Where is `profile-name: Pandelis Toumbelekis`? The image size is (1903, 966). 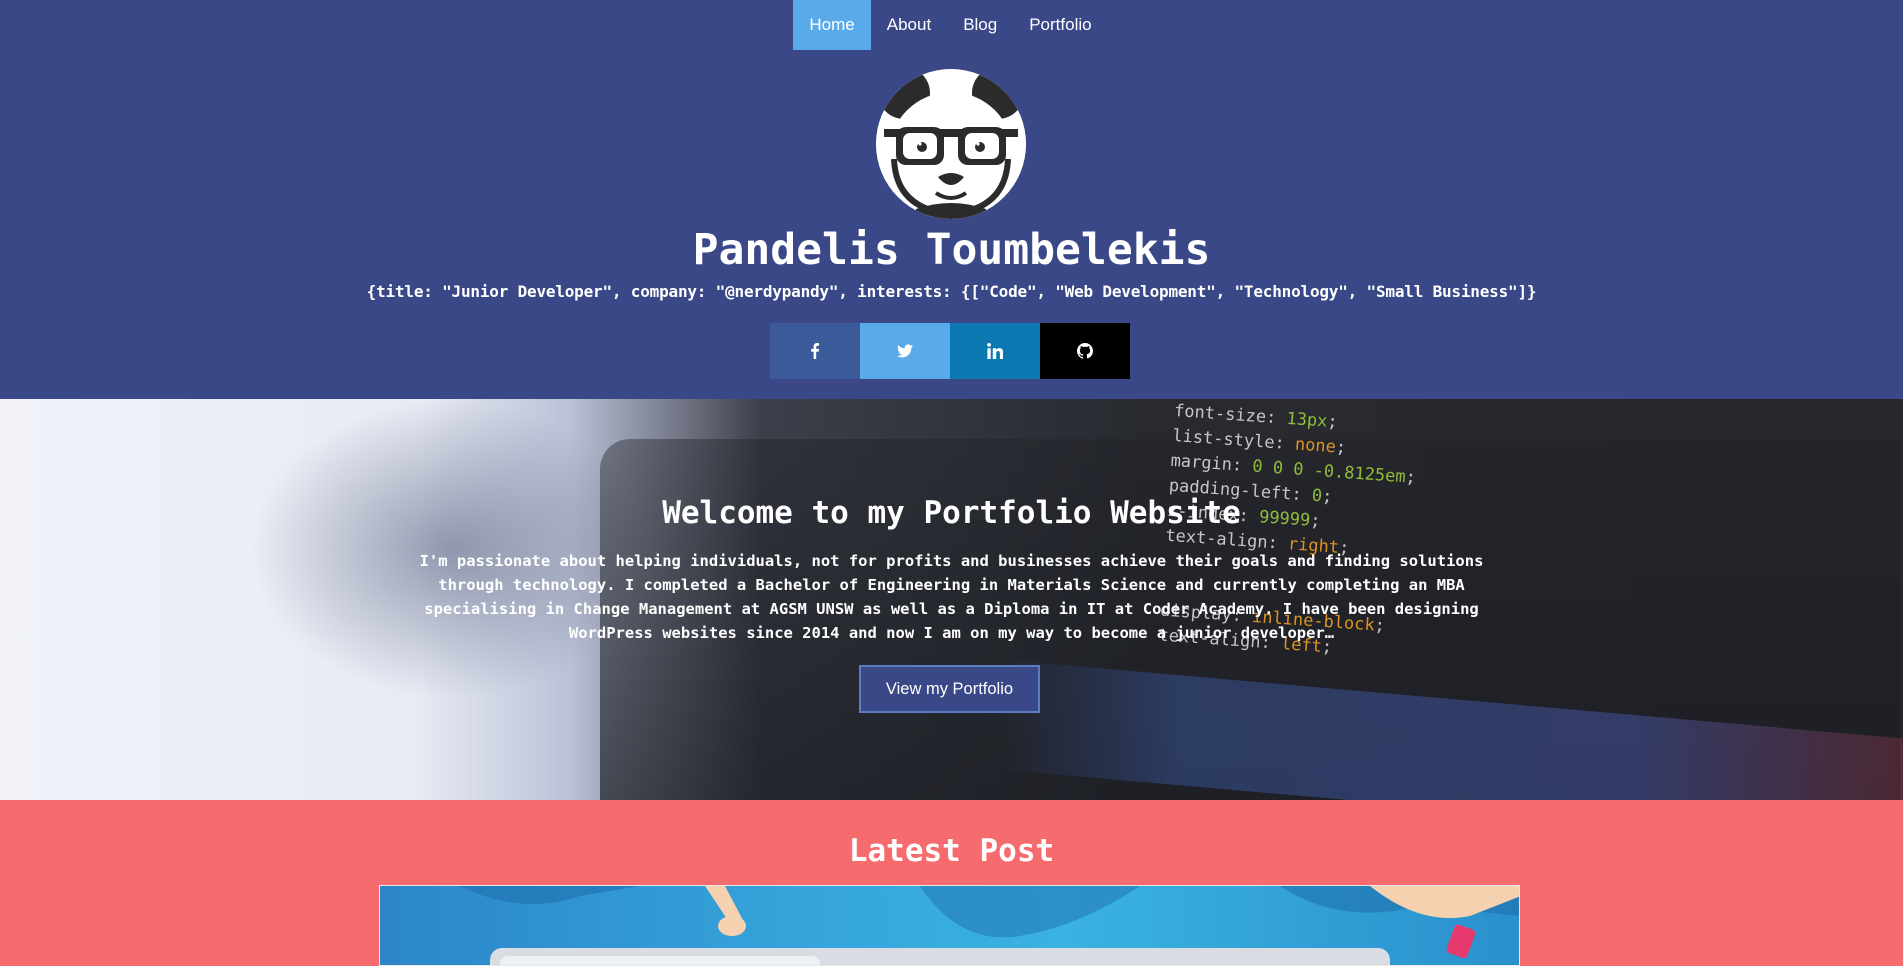 profile-name: Pandelis Toumbelekis is located at coordinates (951, 250).